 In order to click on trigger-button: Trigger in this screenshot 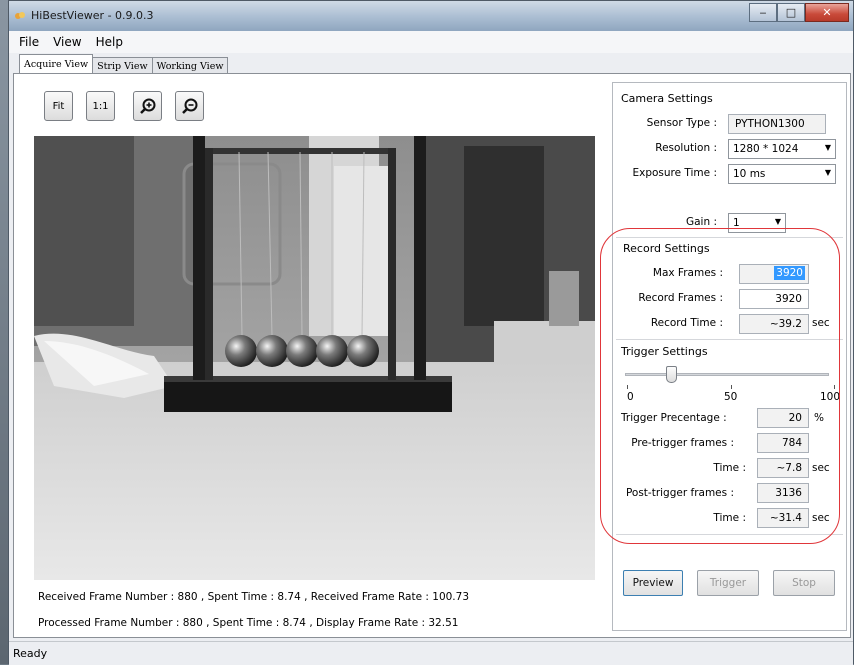, I will do `click(728, 583)`.